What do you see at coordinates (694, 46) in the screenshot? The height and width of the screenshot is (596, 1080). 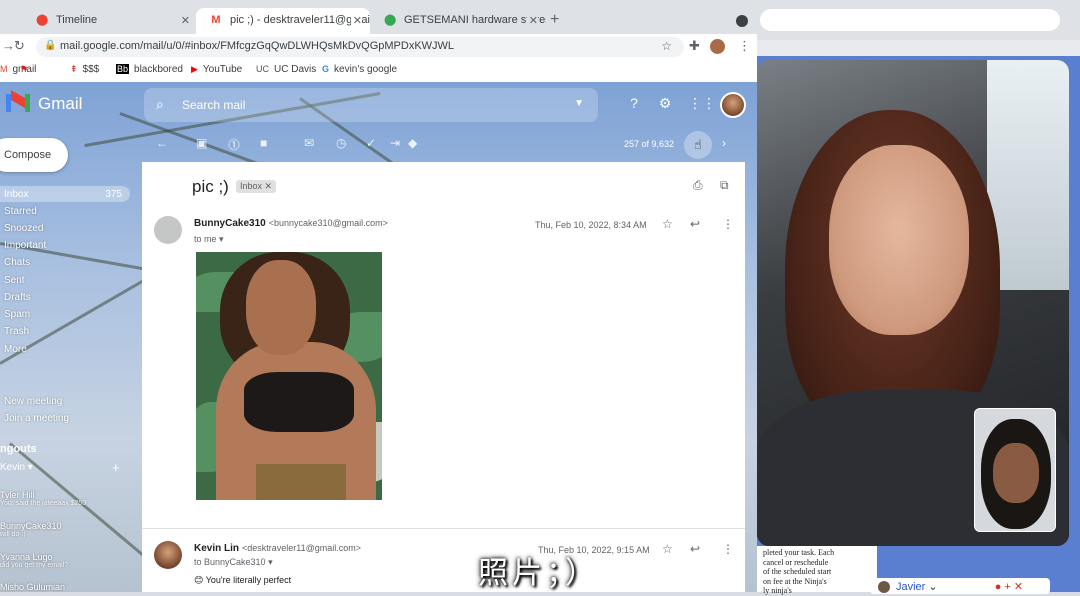 I see `extensions-icon: ✚` at bounding box center [694, 46].